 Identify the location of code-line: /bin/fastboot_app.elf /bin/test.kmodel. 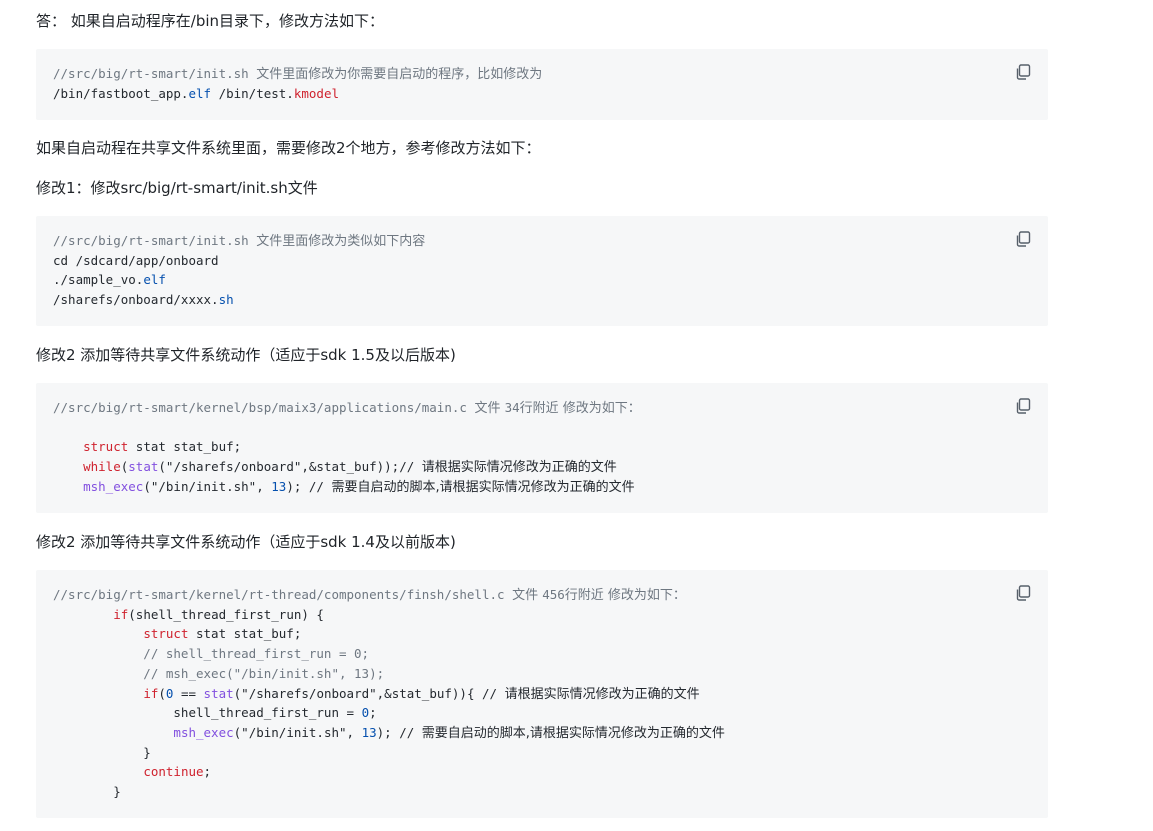
(196, 94).